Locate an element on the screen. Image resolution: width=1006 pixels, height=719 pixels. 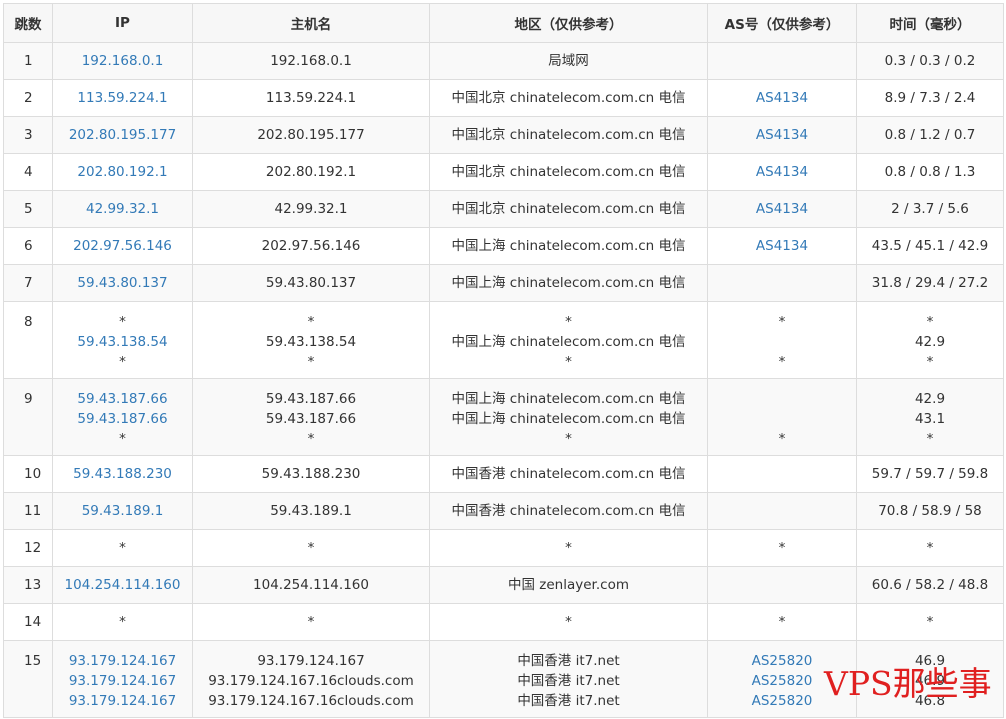
region-value: 局域网 is located at coordinates (568, 61).